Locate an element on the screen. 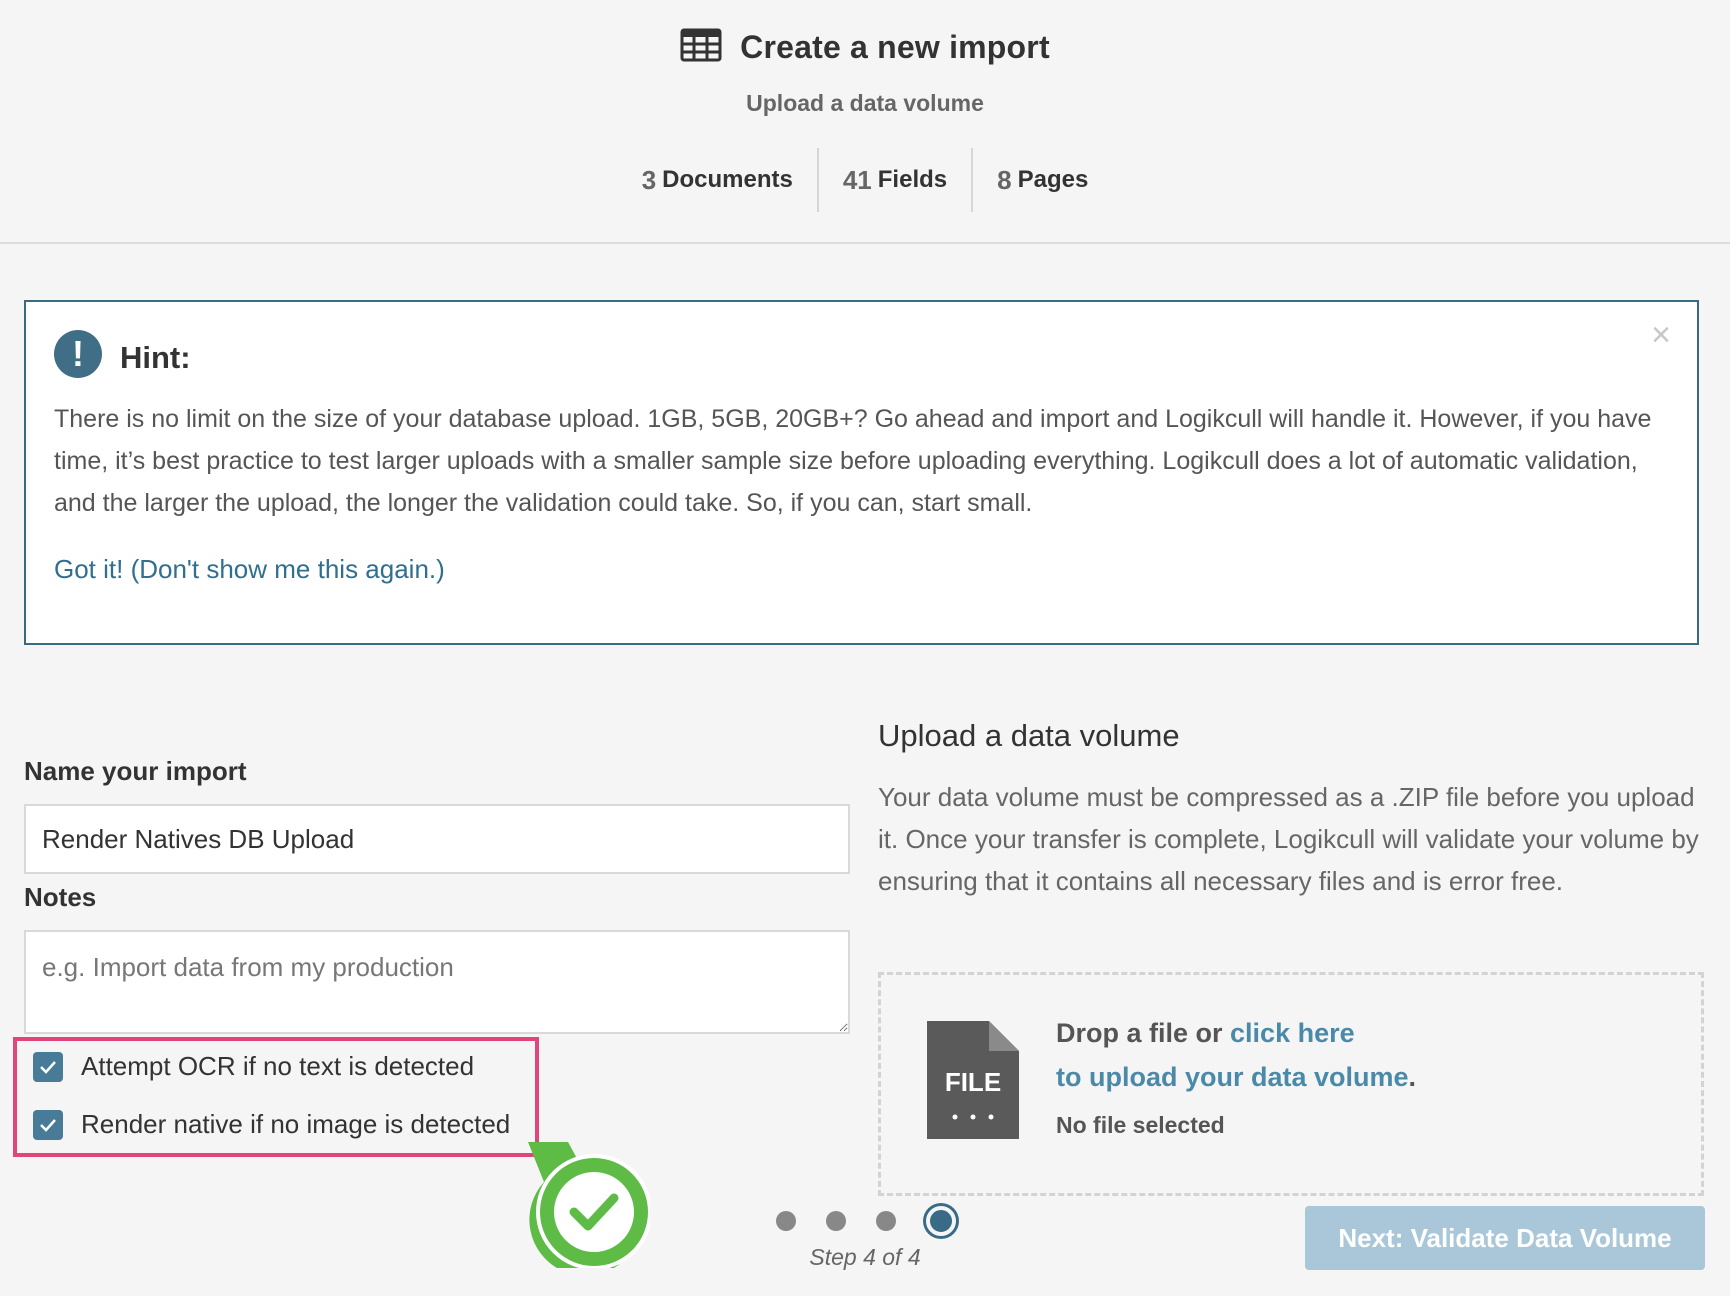 The height and width of the screenshot is (1296, 1730). upload-volume-link: to upload your data volume is located at coordinates (1232, 1077).